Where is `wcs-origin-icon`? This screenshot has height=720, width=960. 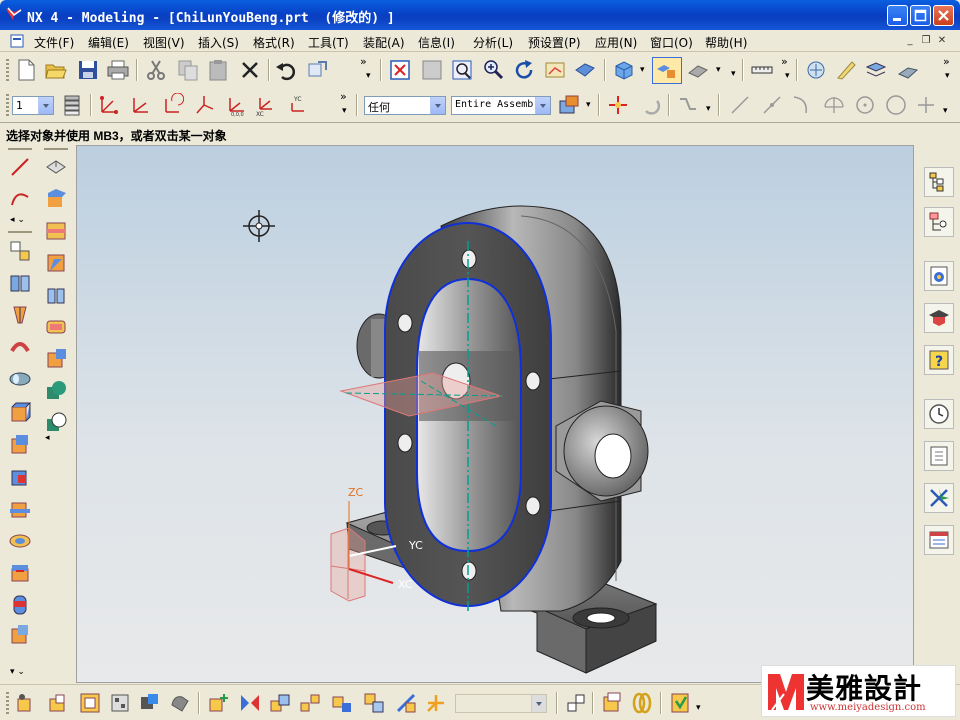
wcs-origin-icon is located at coordinates (140, 105).